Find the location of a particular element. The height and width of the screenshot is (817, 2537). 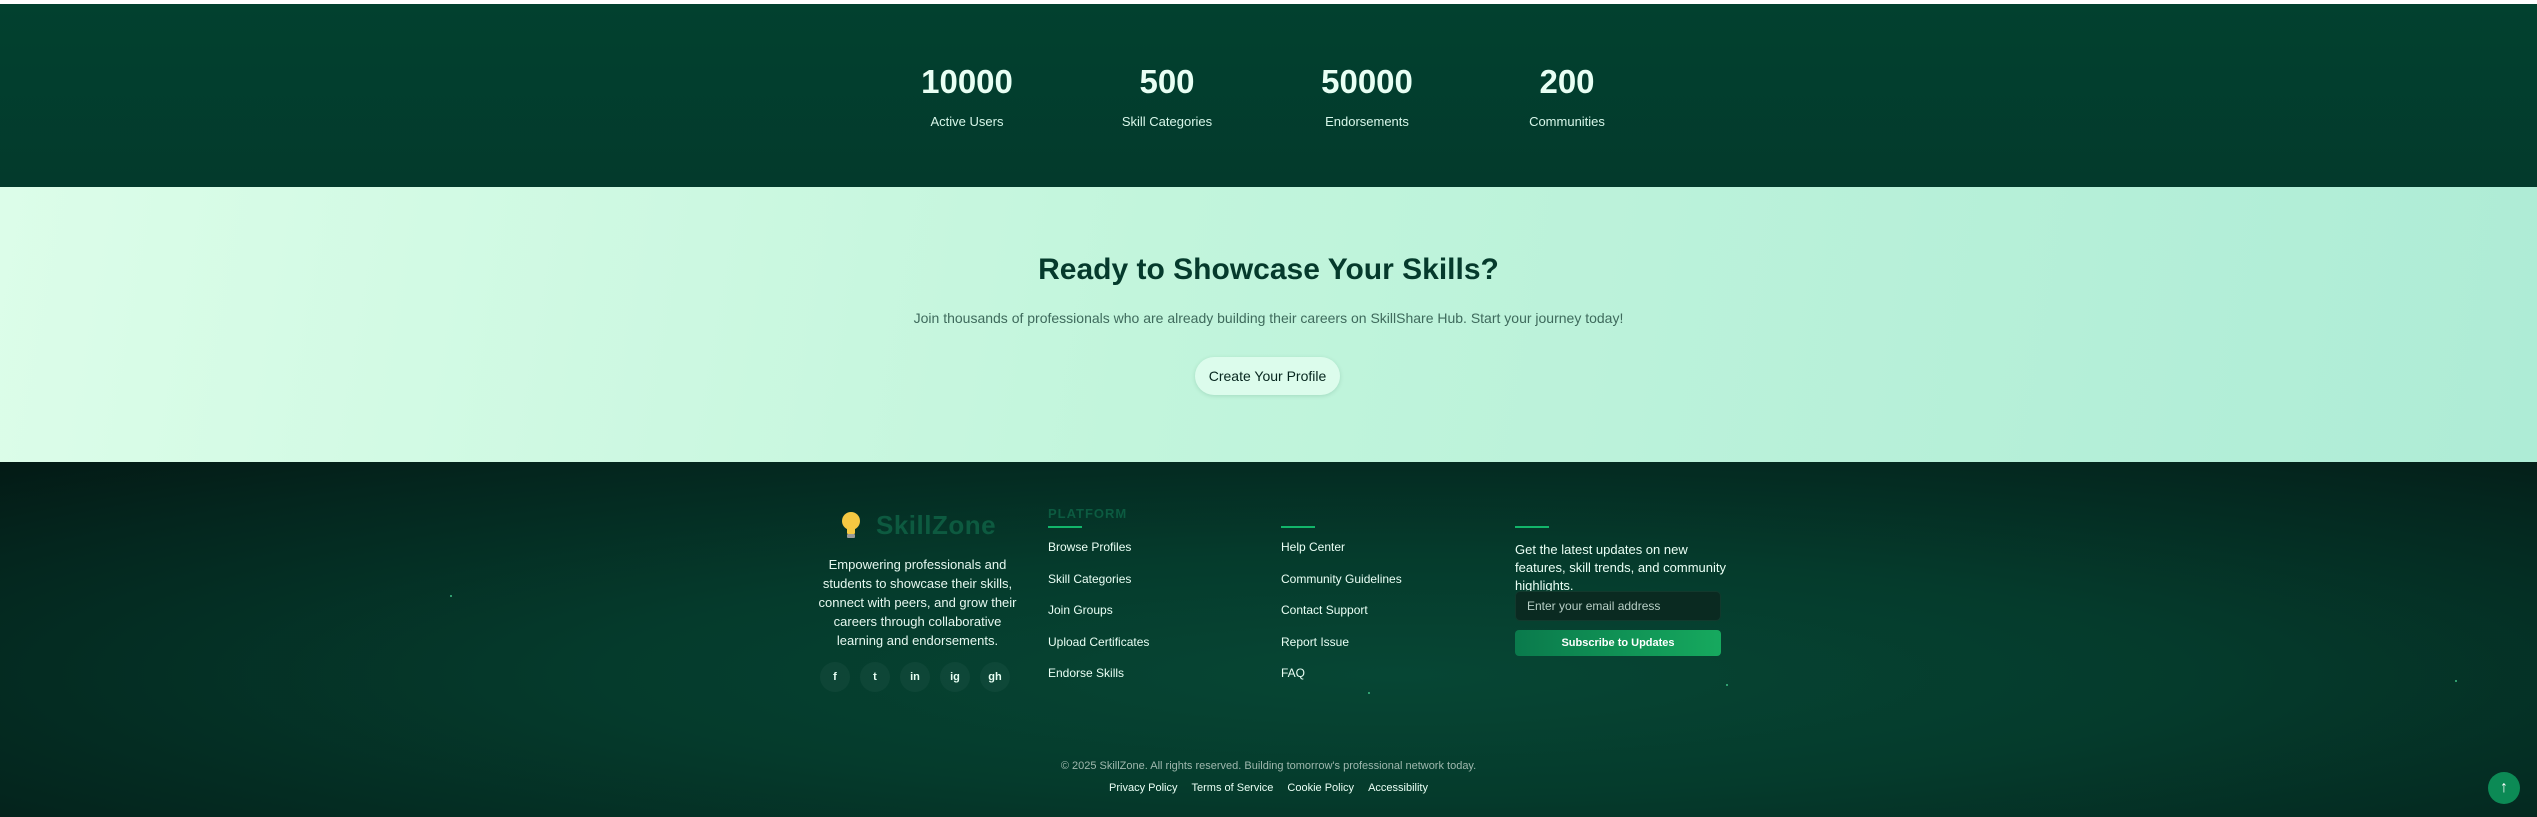

footer-brand: SkillZone is located at coordinates (918, 525).